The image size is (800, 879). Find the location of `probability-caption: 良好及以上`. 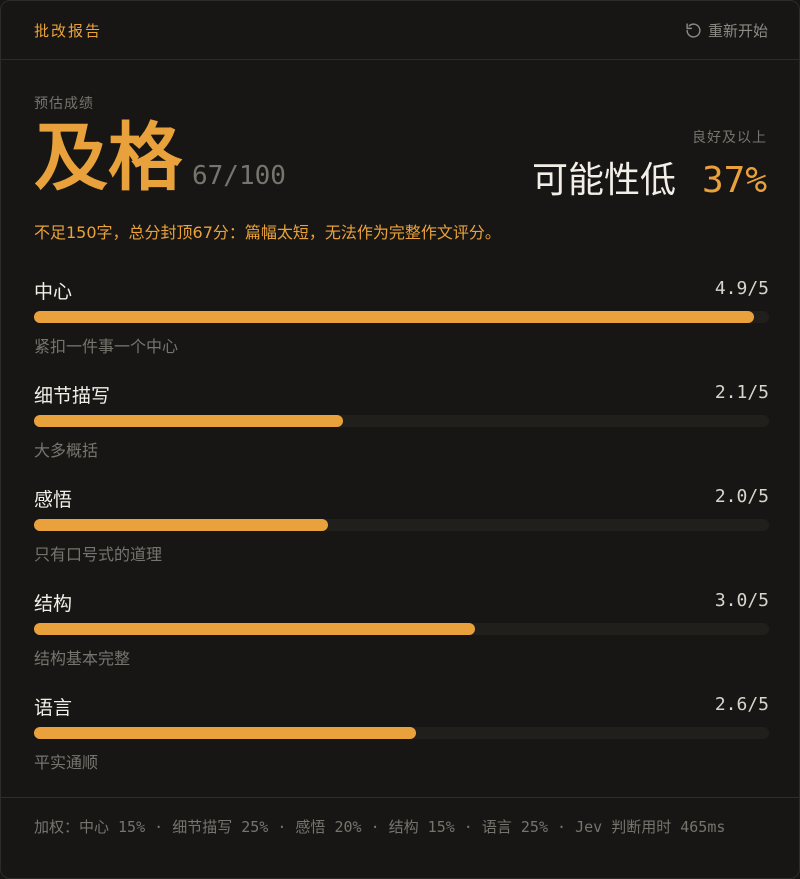

probability-caption: 良好及以上 is located at coordinates (729, 138).